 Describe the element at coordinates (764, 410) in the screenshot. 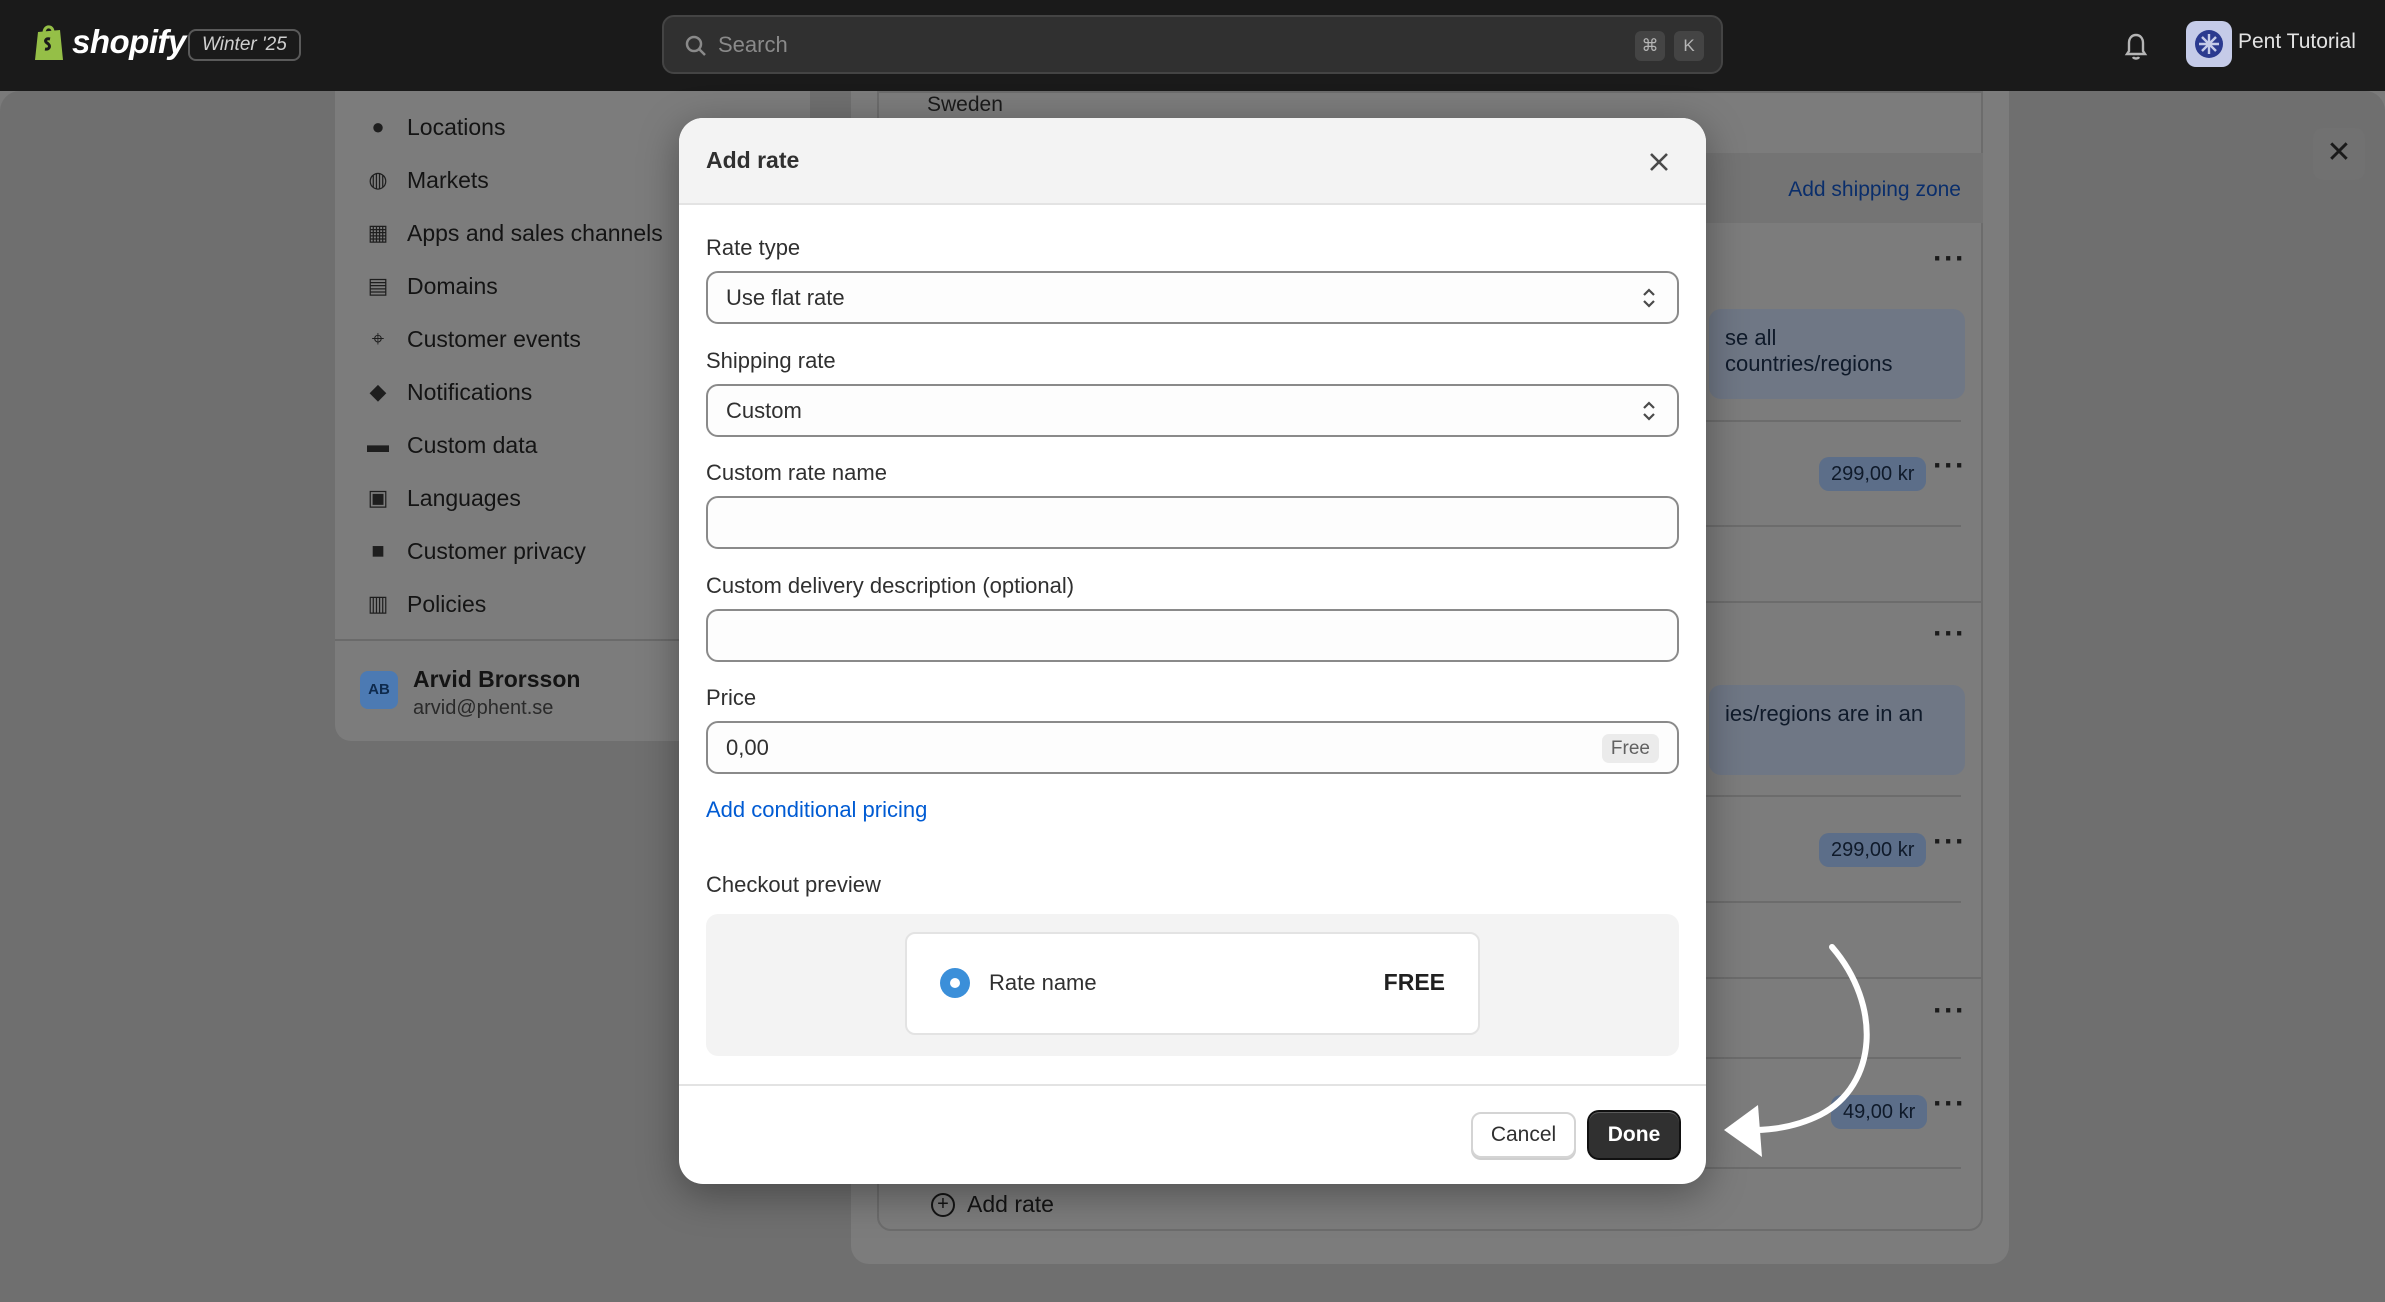

I see `shipping-rate-value: Custom` at that location.